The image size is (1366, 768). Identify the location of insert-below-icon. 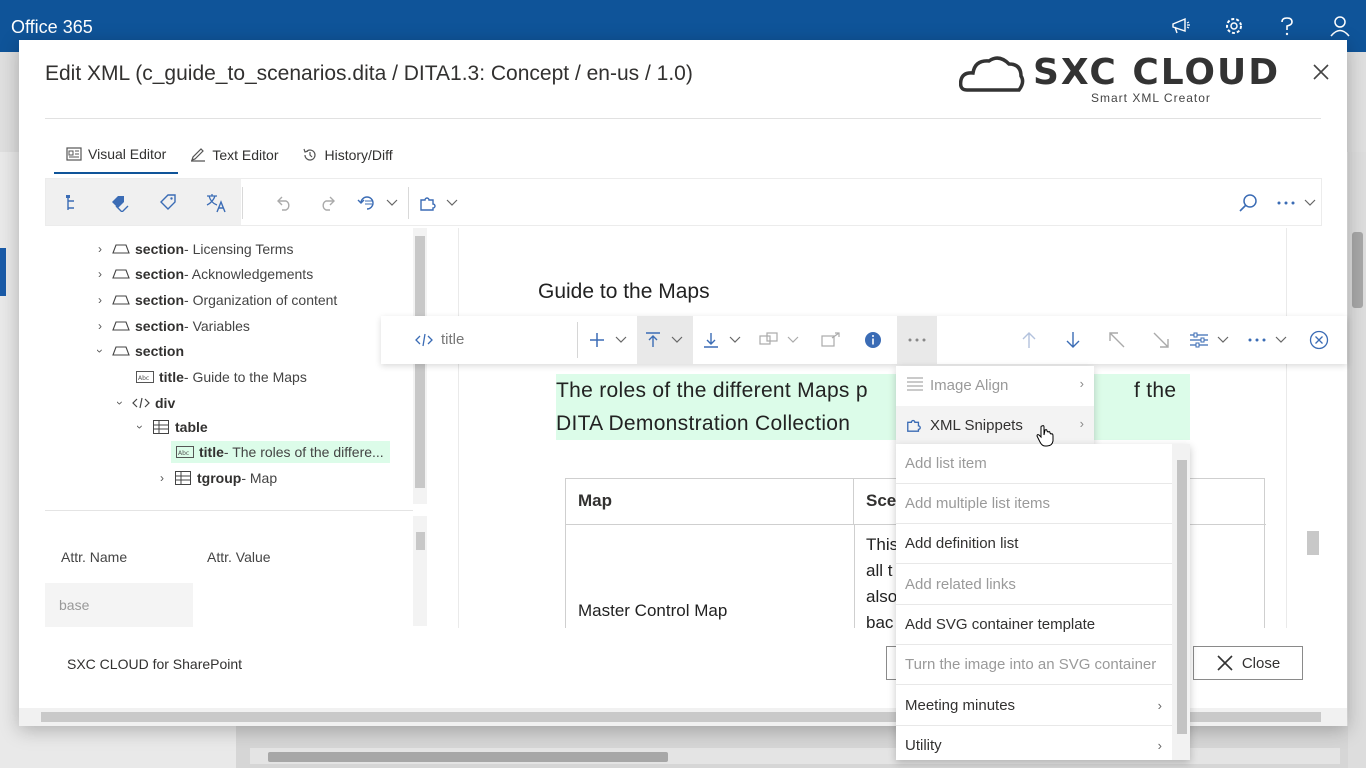
(711, 340).